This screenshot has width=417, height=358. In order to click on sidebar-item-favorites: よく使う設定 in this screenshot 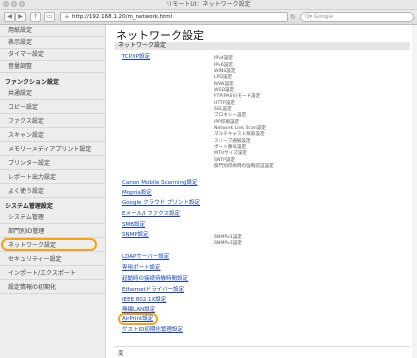, I will do `click(52, 192)`.